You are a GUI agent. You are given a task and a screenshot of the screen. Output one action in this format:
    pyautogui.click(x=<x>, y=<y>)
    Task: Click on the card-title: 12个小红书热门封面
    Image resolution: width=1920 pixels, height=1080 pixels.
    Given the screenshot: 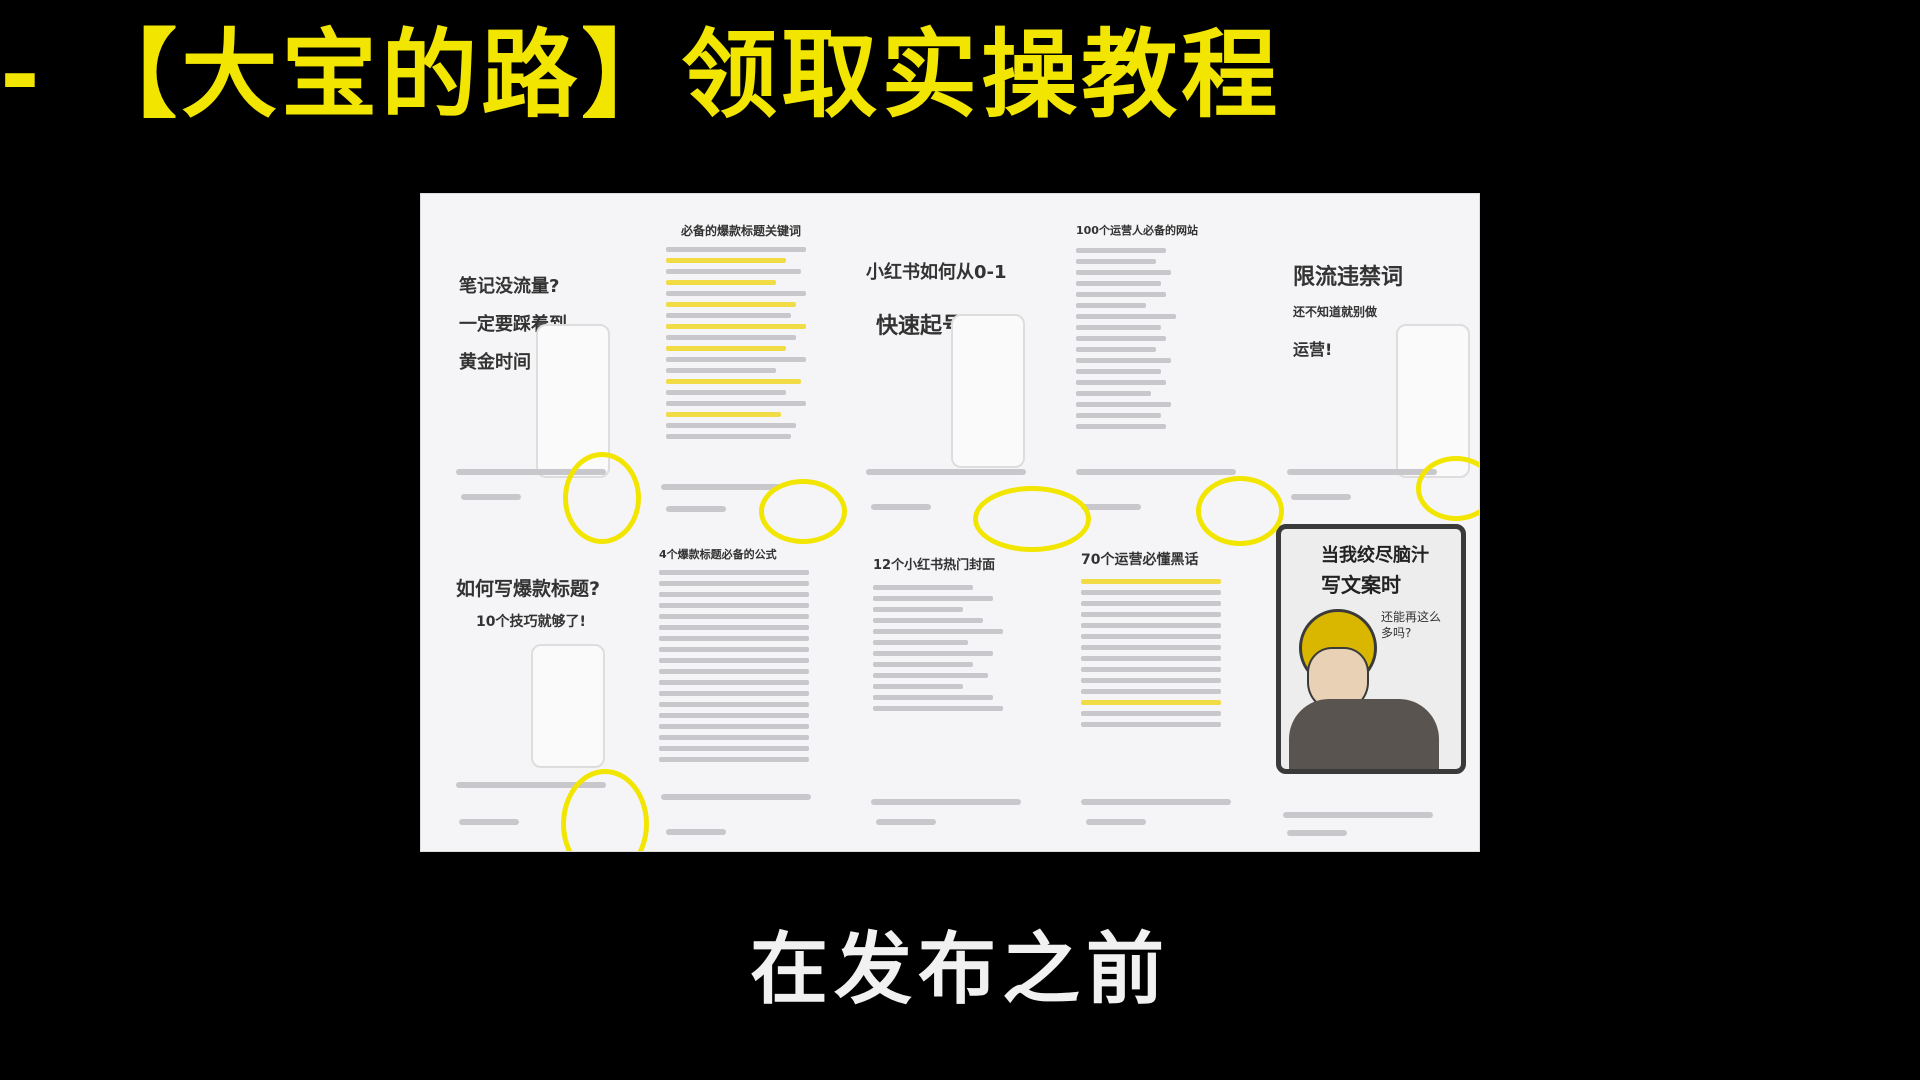 What is the action you would take?
    pyautogui.click(x=934, y=565)
    